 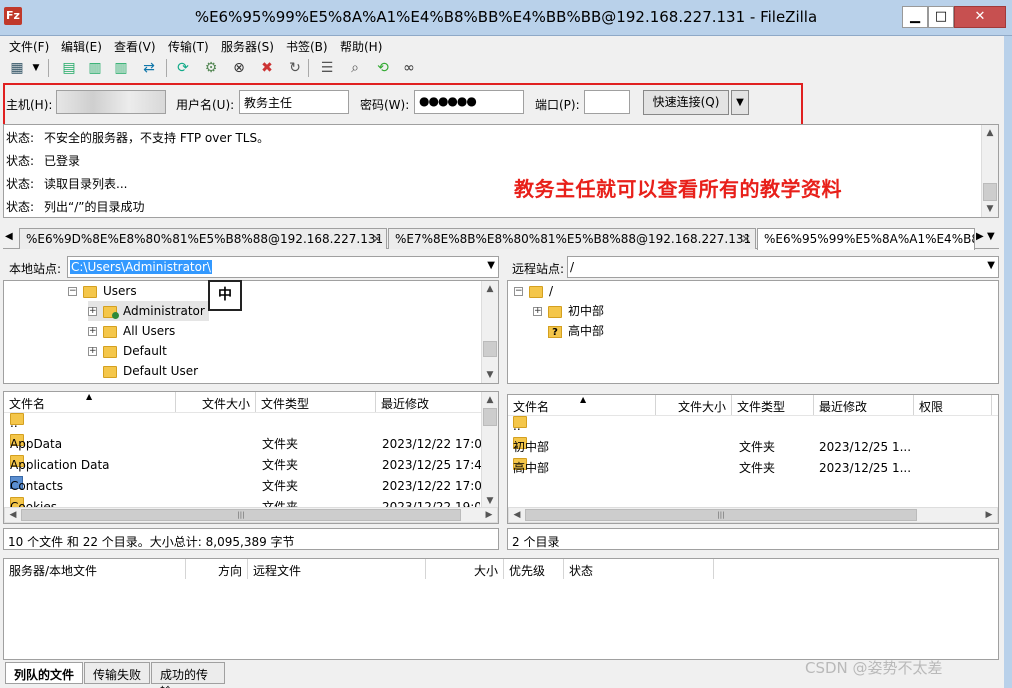 What do you see at coordinates (489, 450) in the screenshot?
I see `local-files-scrollbar: ▲ ▼` at bounding box center [489, 450].